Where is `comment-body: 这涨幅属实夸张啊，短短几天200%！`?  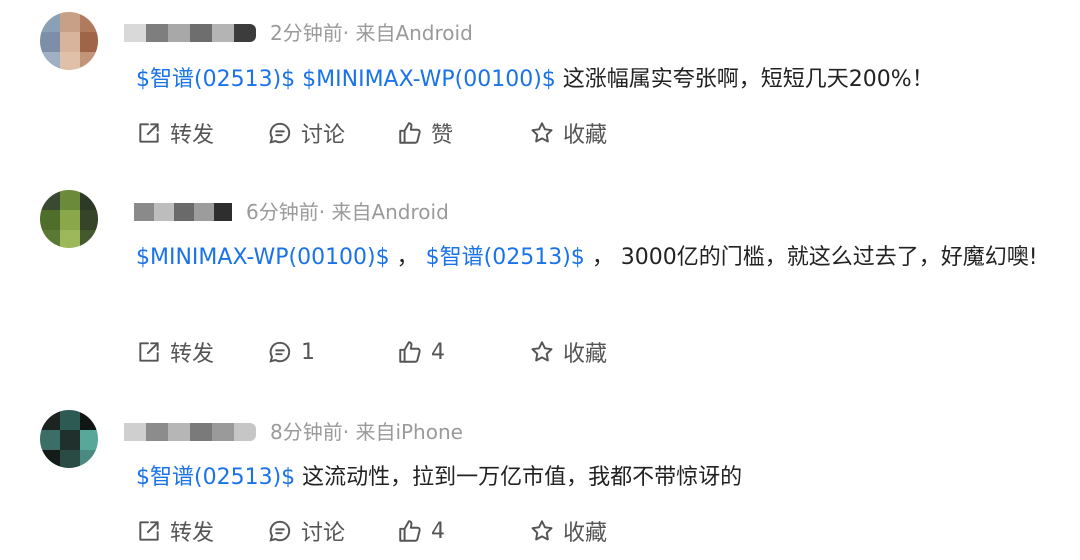
comment-body: 这涨幅属实夸张啊，短短几天200%！ is located at coordinates (748, 79).